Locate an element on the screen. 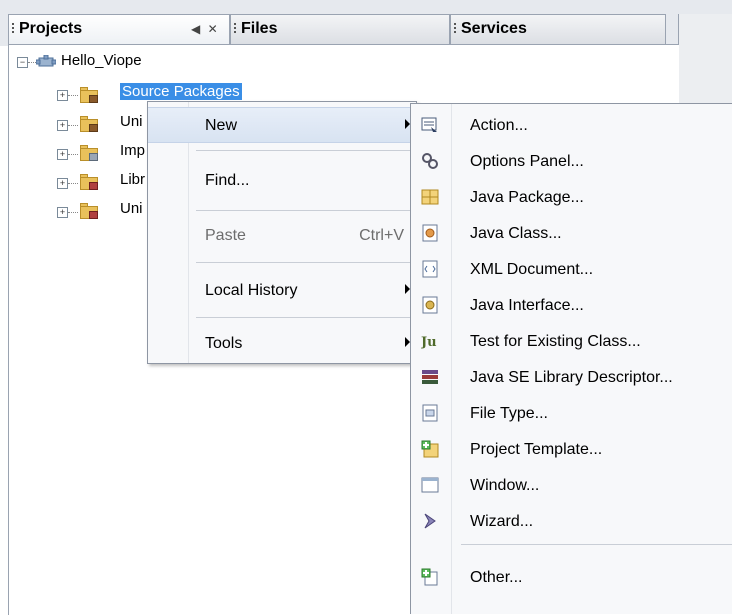  libraries-folder-icon is located at coordinates (89, 182).